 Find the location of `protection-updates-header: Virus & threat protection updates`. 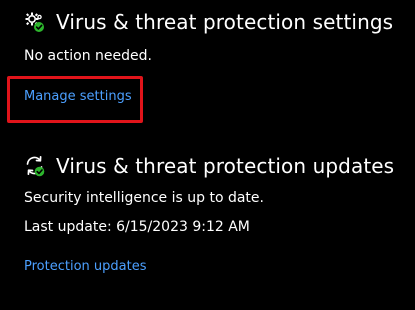

protection-updates-header: Virus & threat protection updates is located at coordinates (209, 166).